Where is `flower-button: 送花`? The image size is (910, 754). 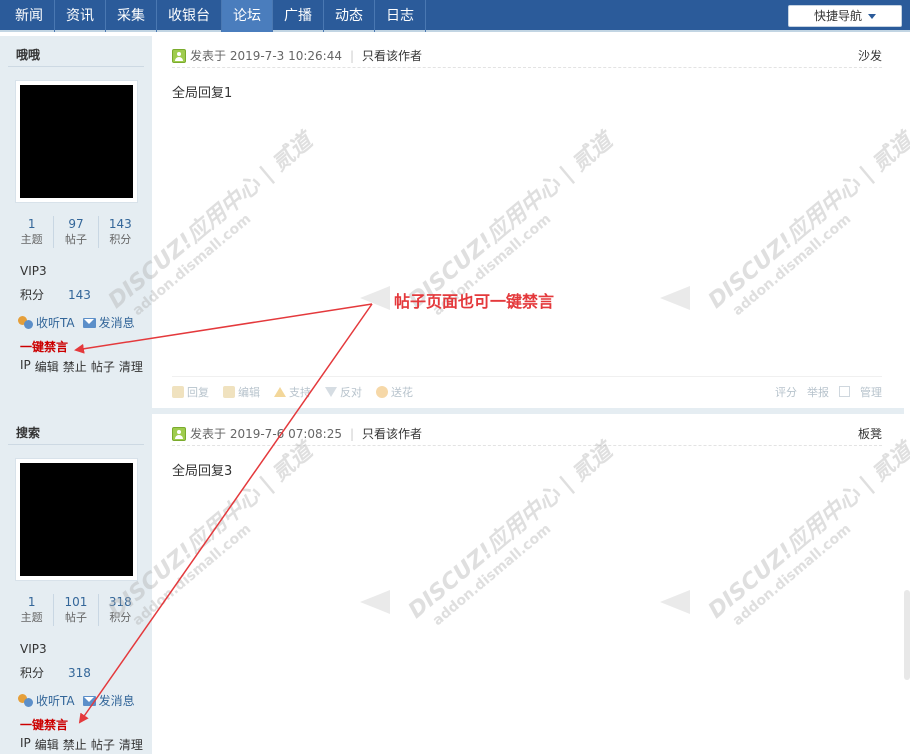
flower-button: 送花 is located at coordinates (394, 392).